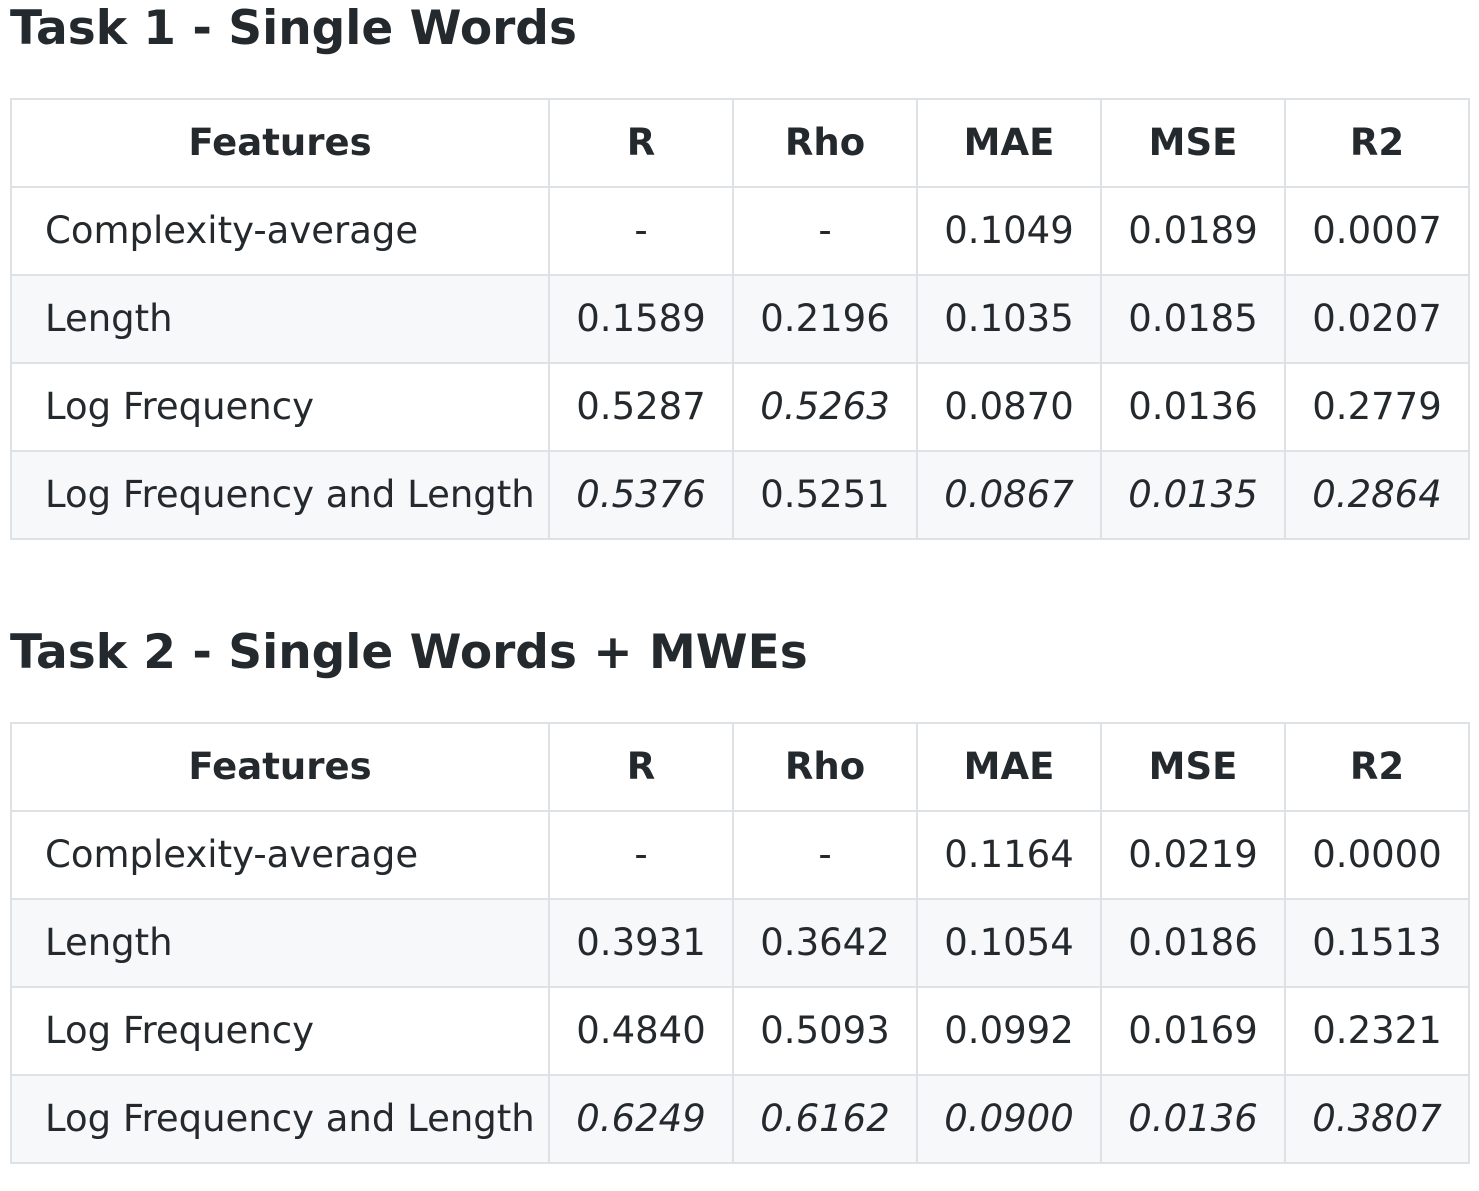  I want to click on metric-cell-mae: 0.0870, so click(1009, 407).